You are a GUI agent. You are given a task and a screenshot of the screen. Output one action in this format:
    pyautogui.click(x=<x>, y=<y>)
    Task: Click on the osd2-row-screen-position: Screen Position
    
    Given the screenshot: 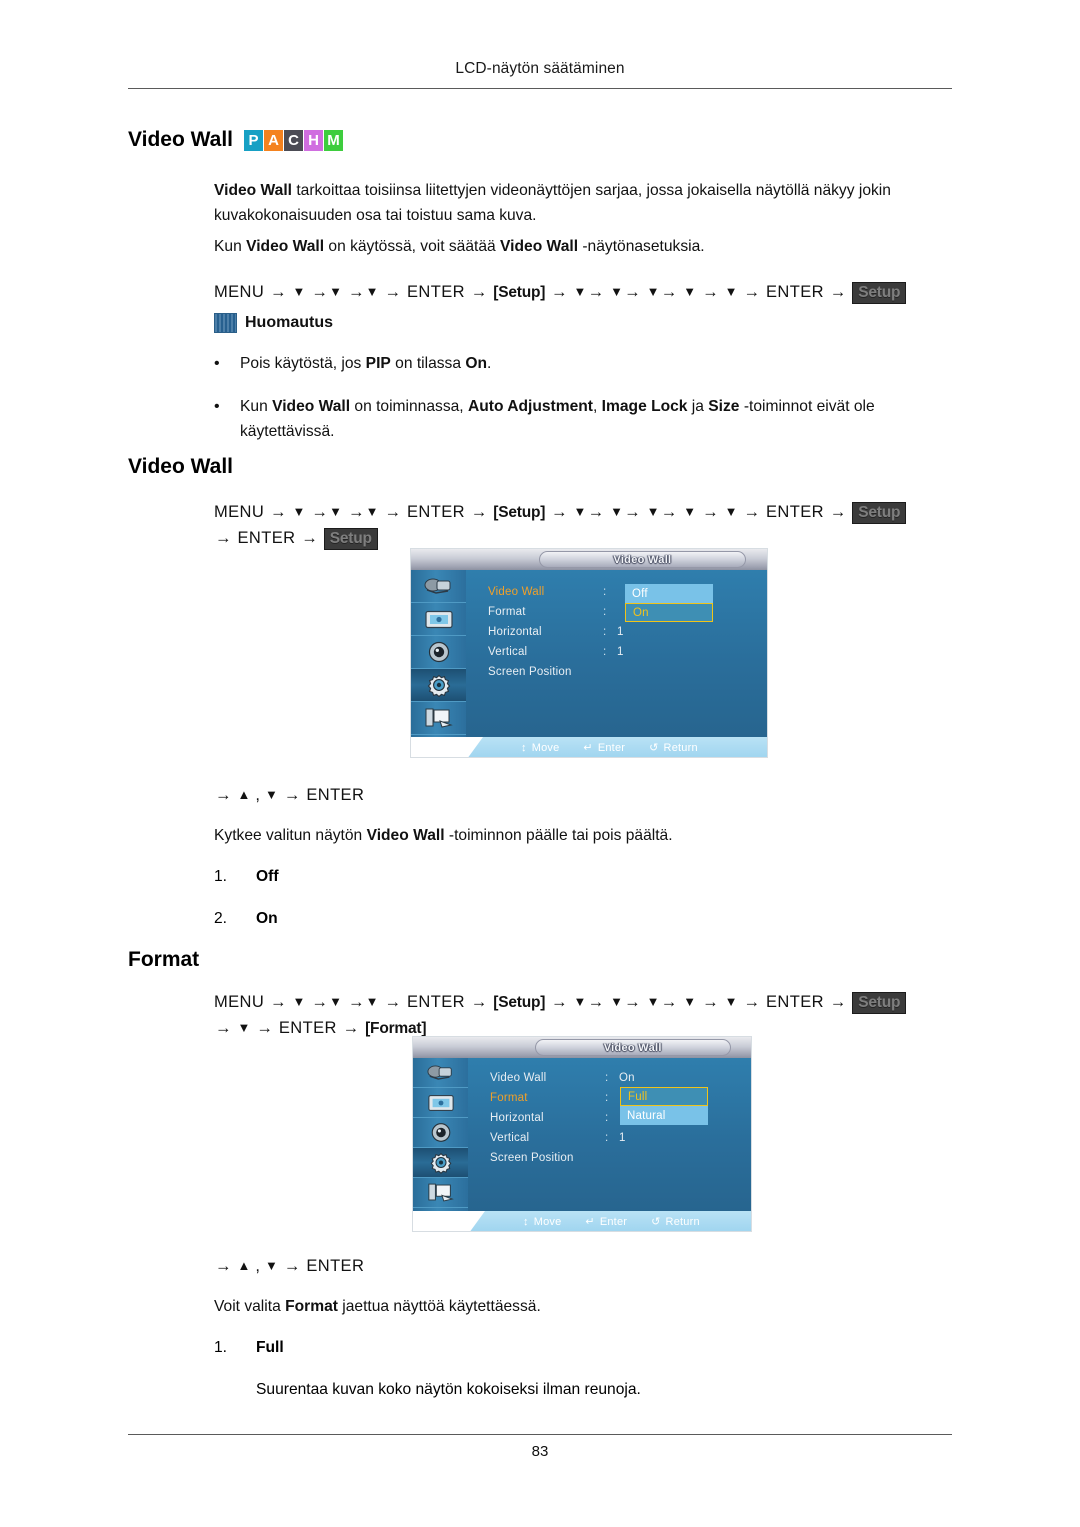 What is the action you would take?
    pyautogui.click(x=609, y=1158)
    